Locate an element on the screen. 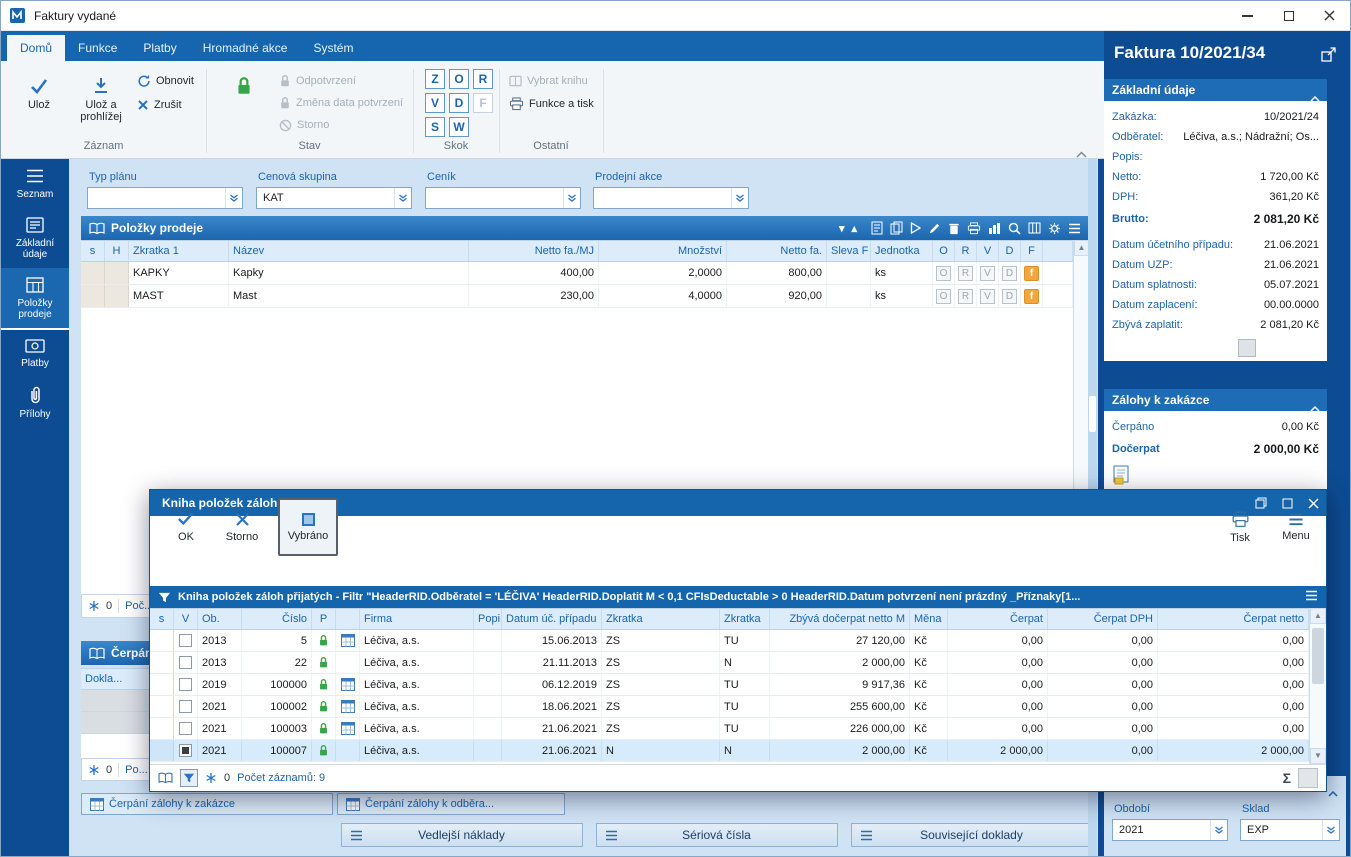  section-header-zalohy: Zálohy k zakázce is located at coordinates (1215, 400).